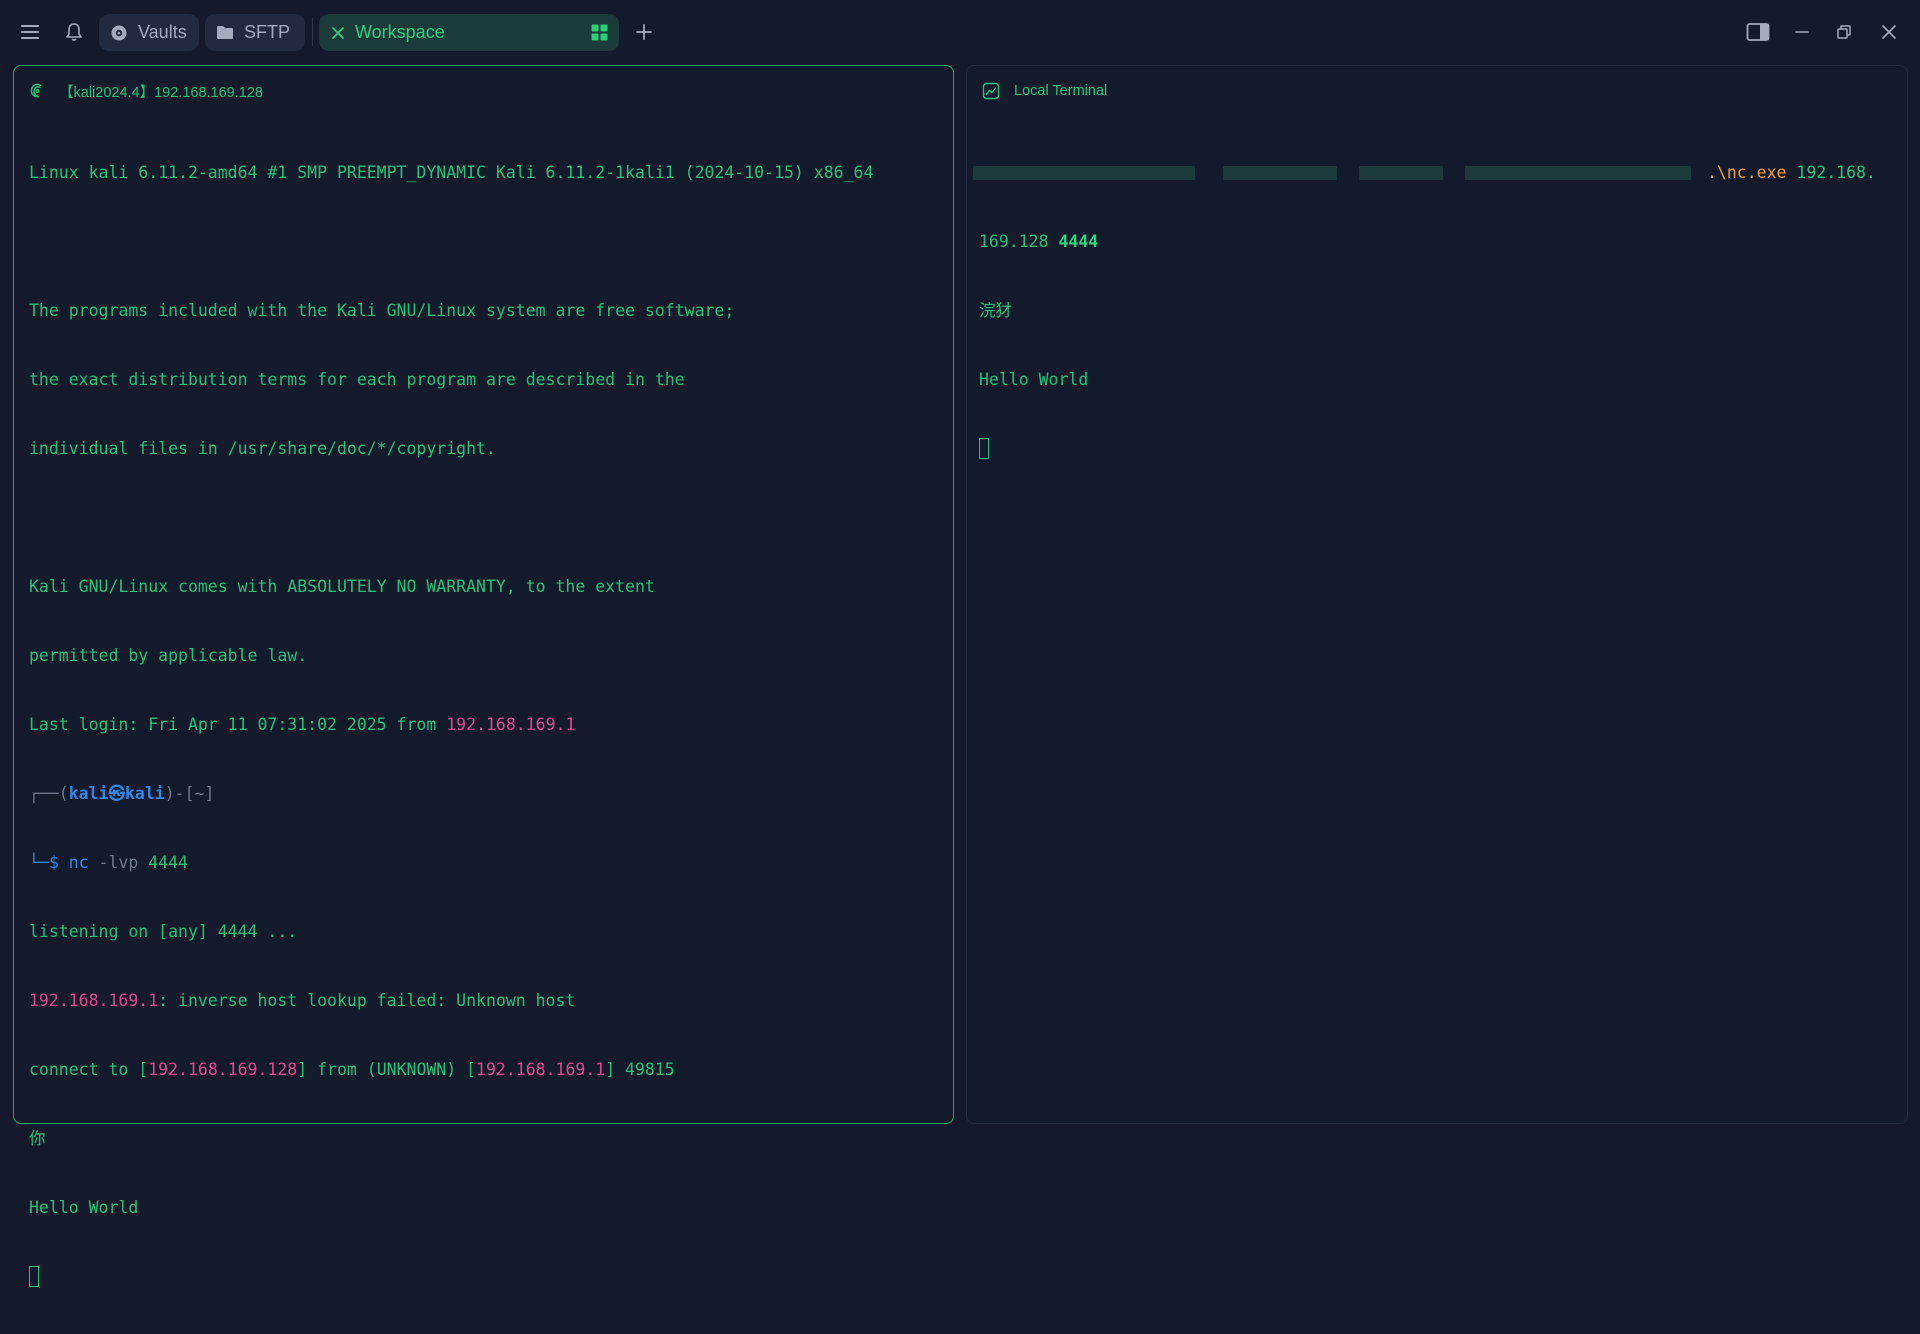 This screenshot has height=1334, width=1920. Describe the element at coordinates (118, 862) in the screenshot. I see `command-args: -lvp` at that location.